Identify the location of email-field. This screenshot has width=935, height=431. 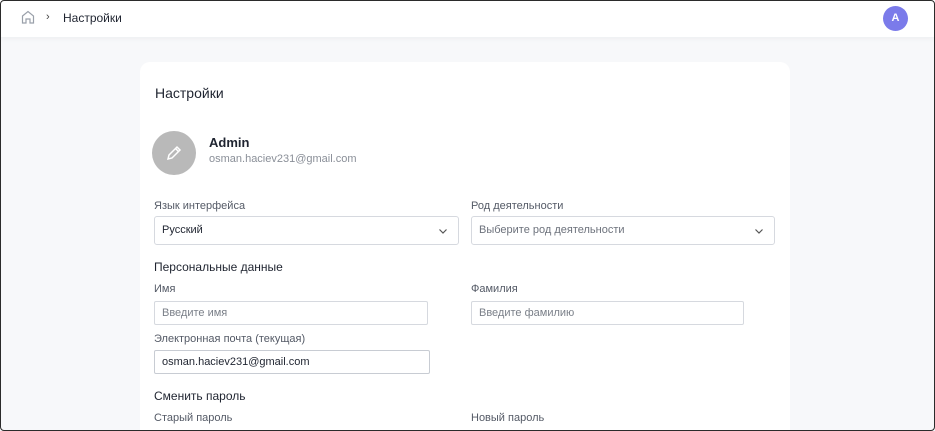
(292, 362).